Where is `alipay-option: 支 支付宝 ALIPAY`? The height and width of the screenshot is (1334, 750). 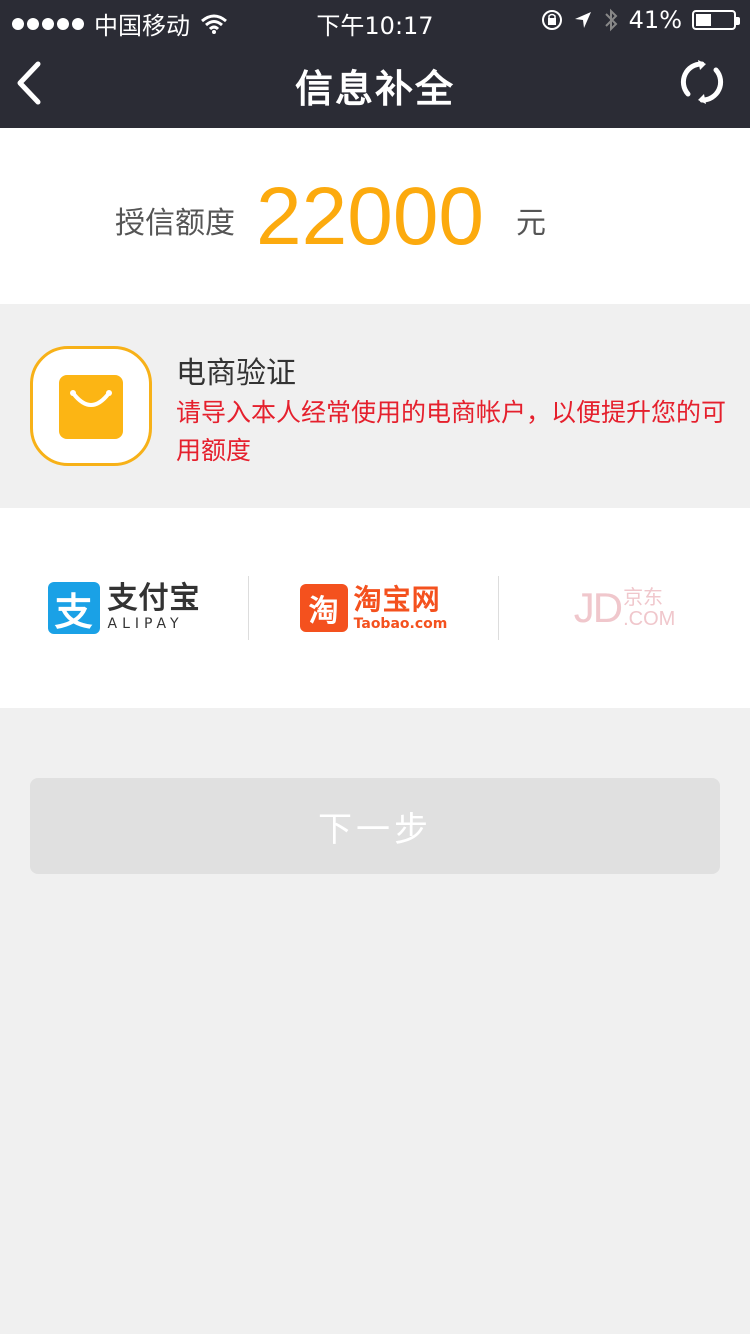 alipay-option: 支 支付宝 ALIPAY is located at coordinates (124, 608).